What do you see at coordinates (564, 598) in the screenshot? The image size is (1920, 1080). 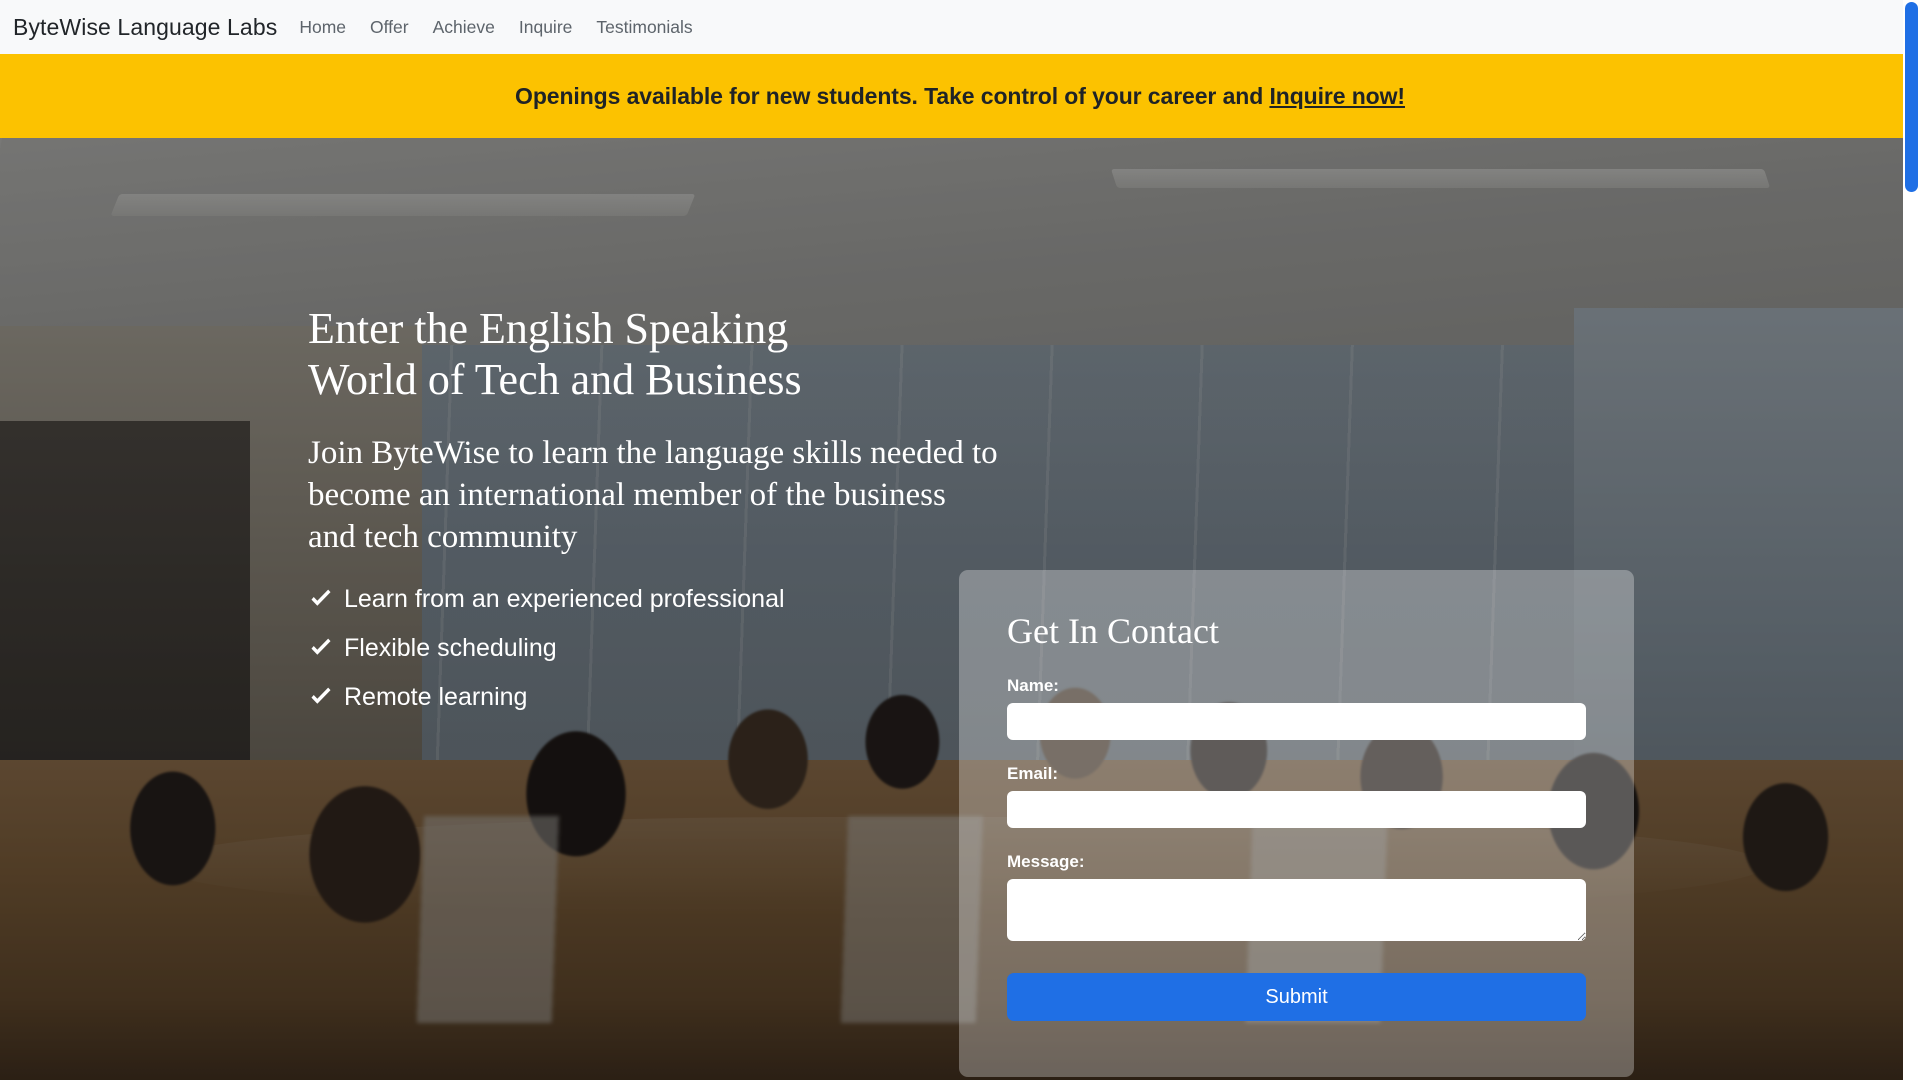 I see `feature-label: Learn from an experienced professional` at bounding box center [564, 598].